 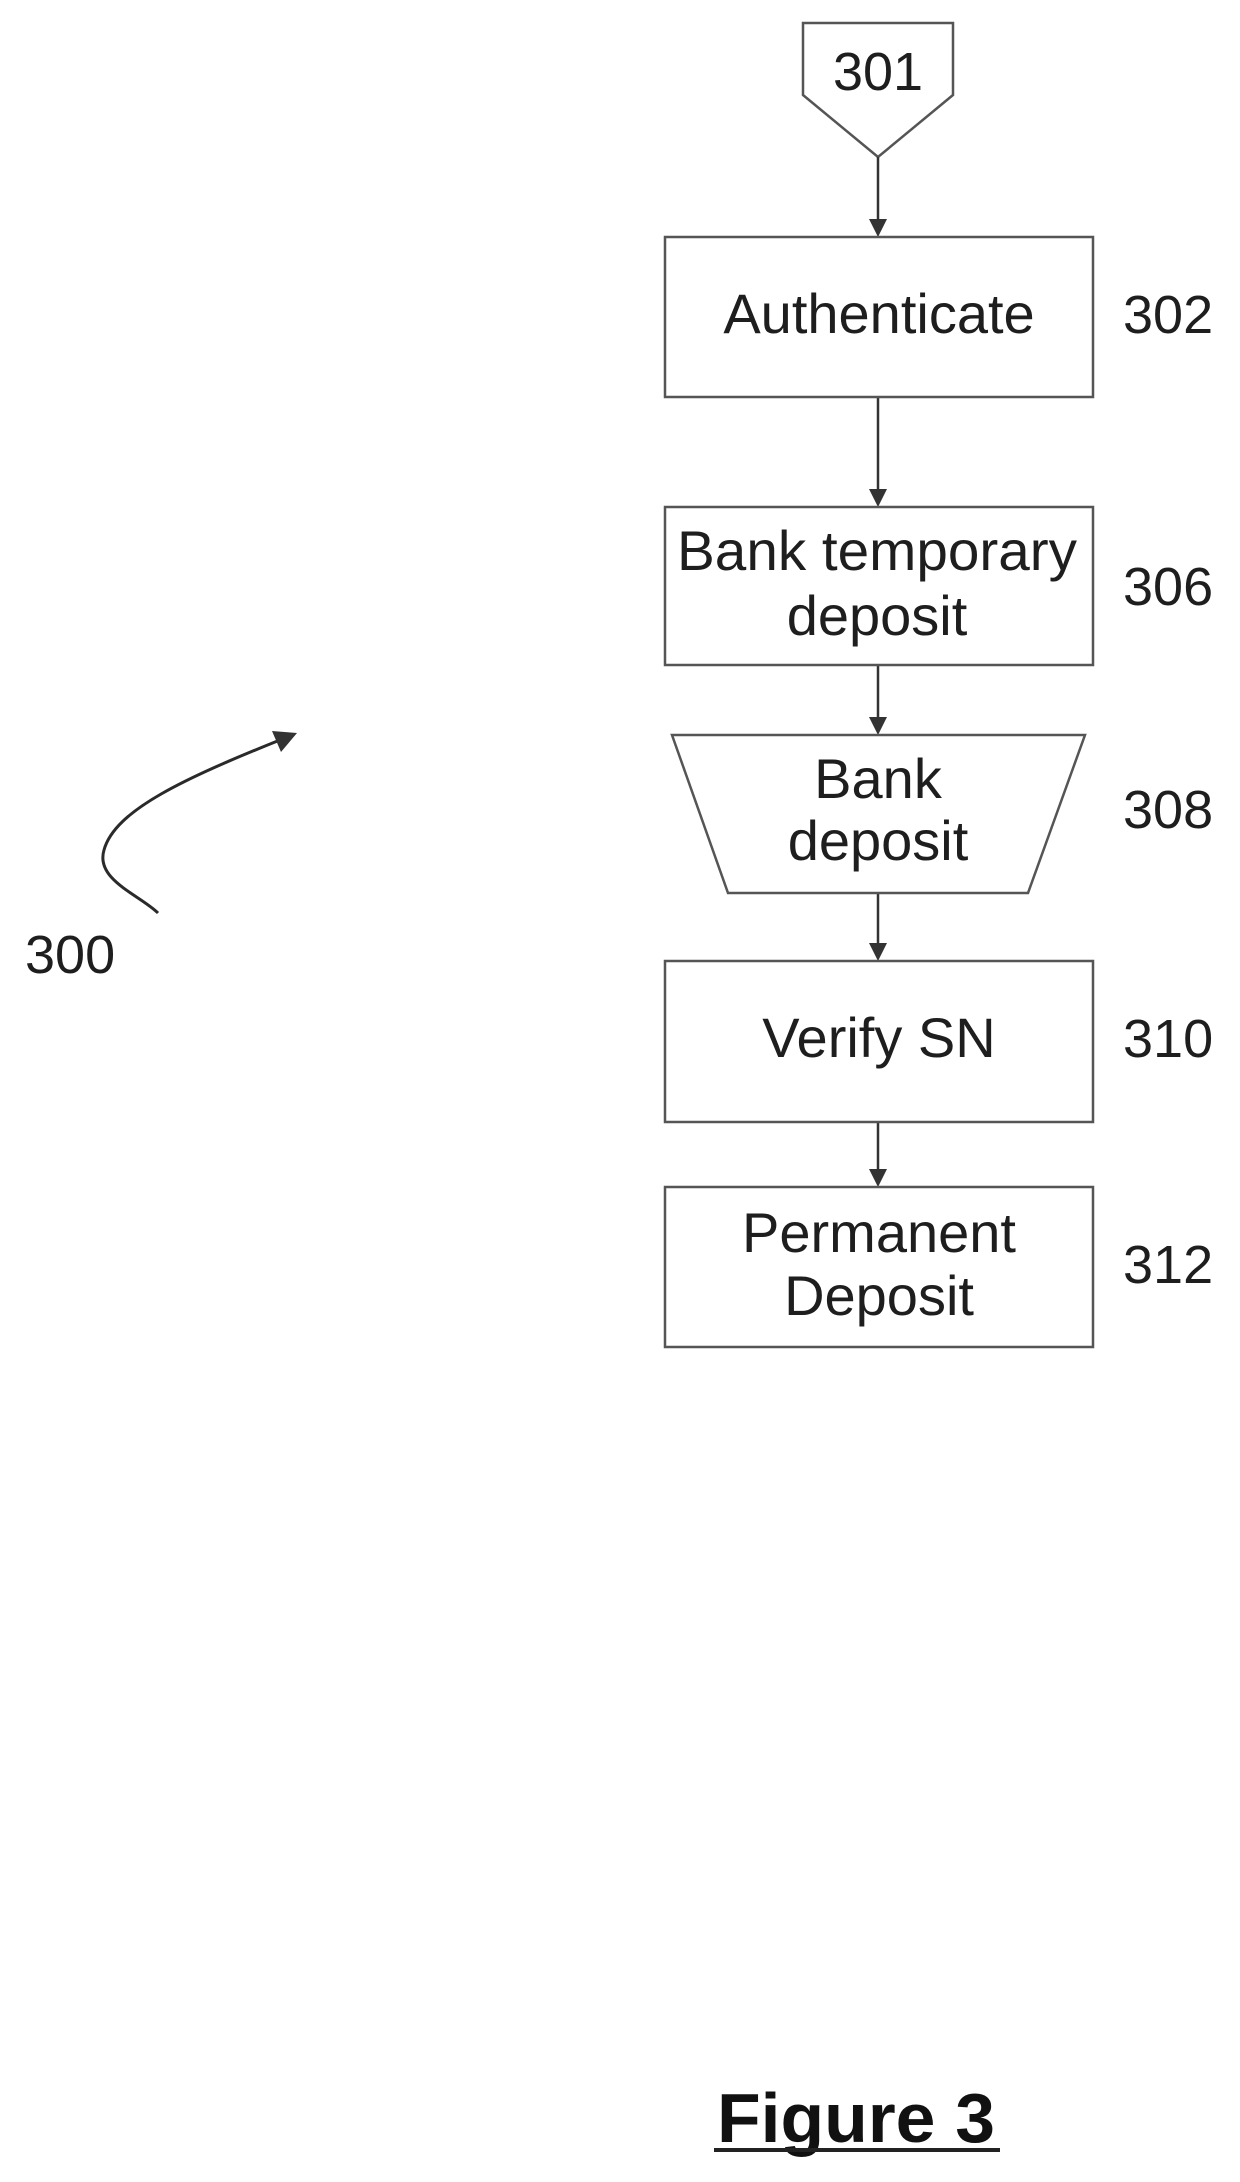 I want to click on step-label-line-2: Deposit, so click(x=879, y=1295).